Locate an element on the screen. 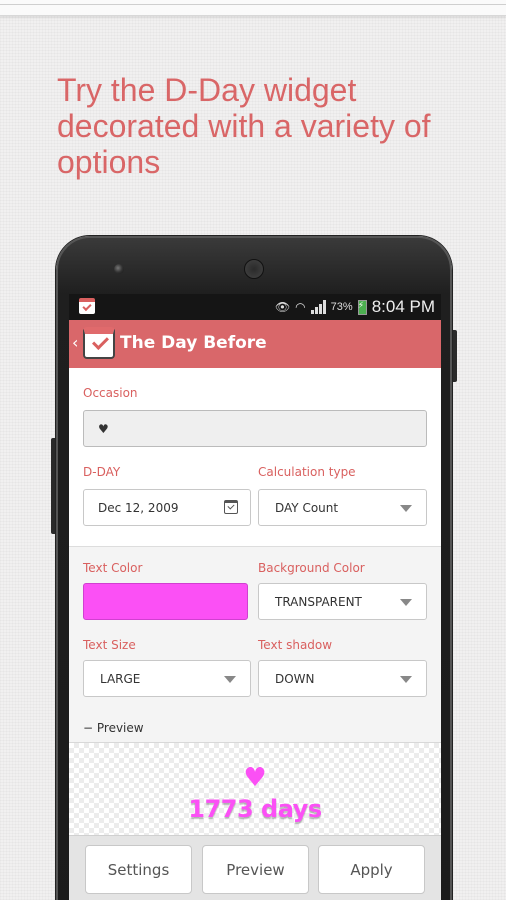 Image resolution: width=506 pixels, height=900 pixels. dday-value: Dec 12, 2009 is located at coordinates (138, 507).